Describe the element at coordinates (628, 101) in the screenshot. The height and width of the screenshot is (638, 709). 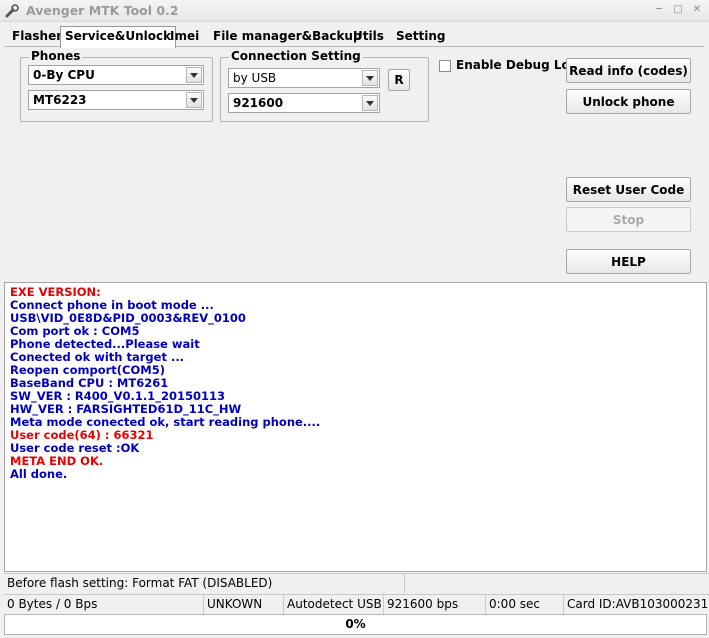
I see `unlock-phone-button: Unlock phone` at that location.